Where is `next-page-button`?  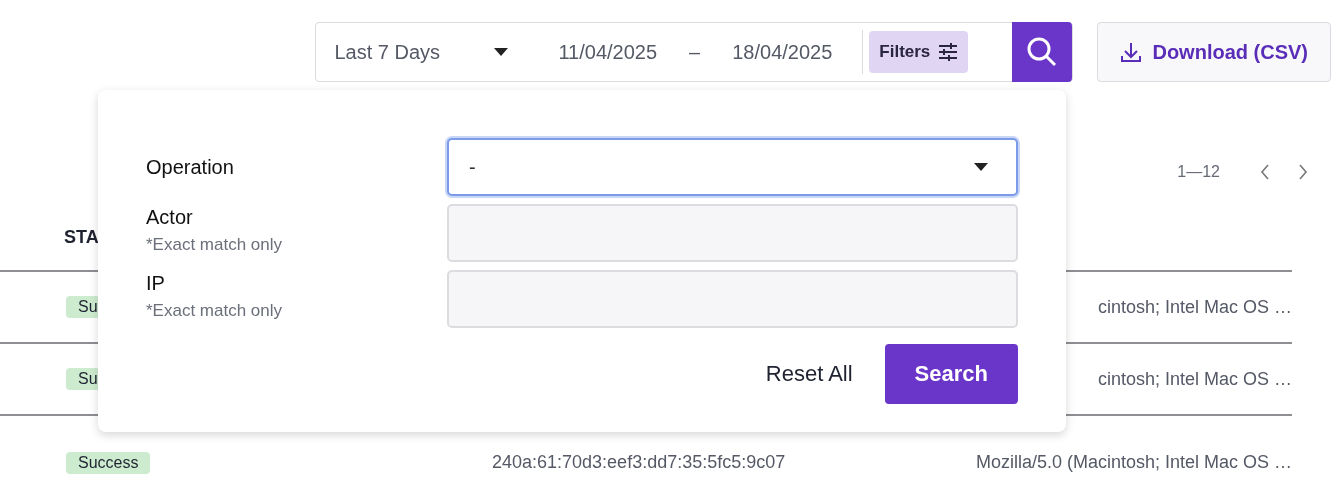
next-page-button is located at coordinates (1303, 172).